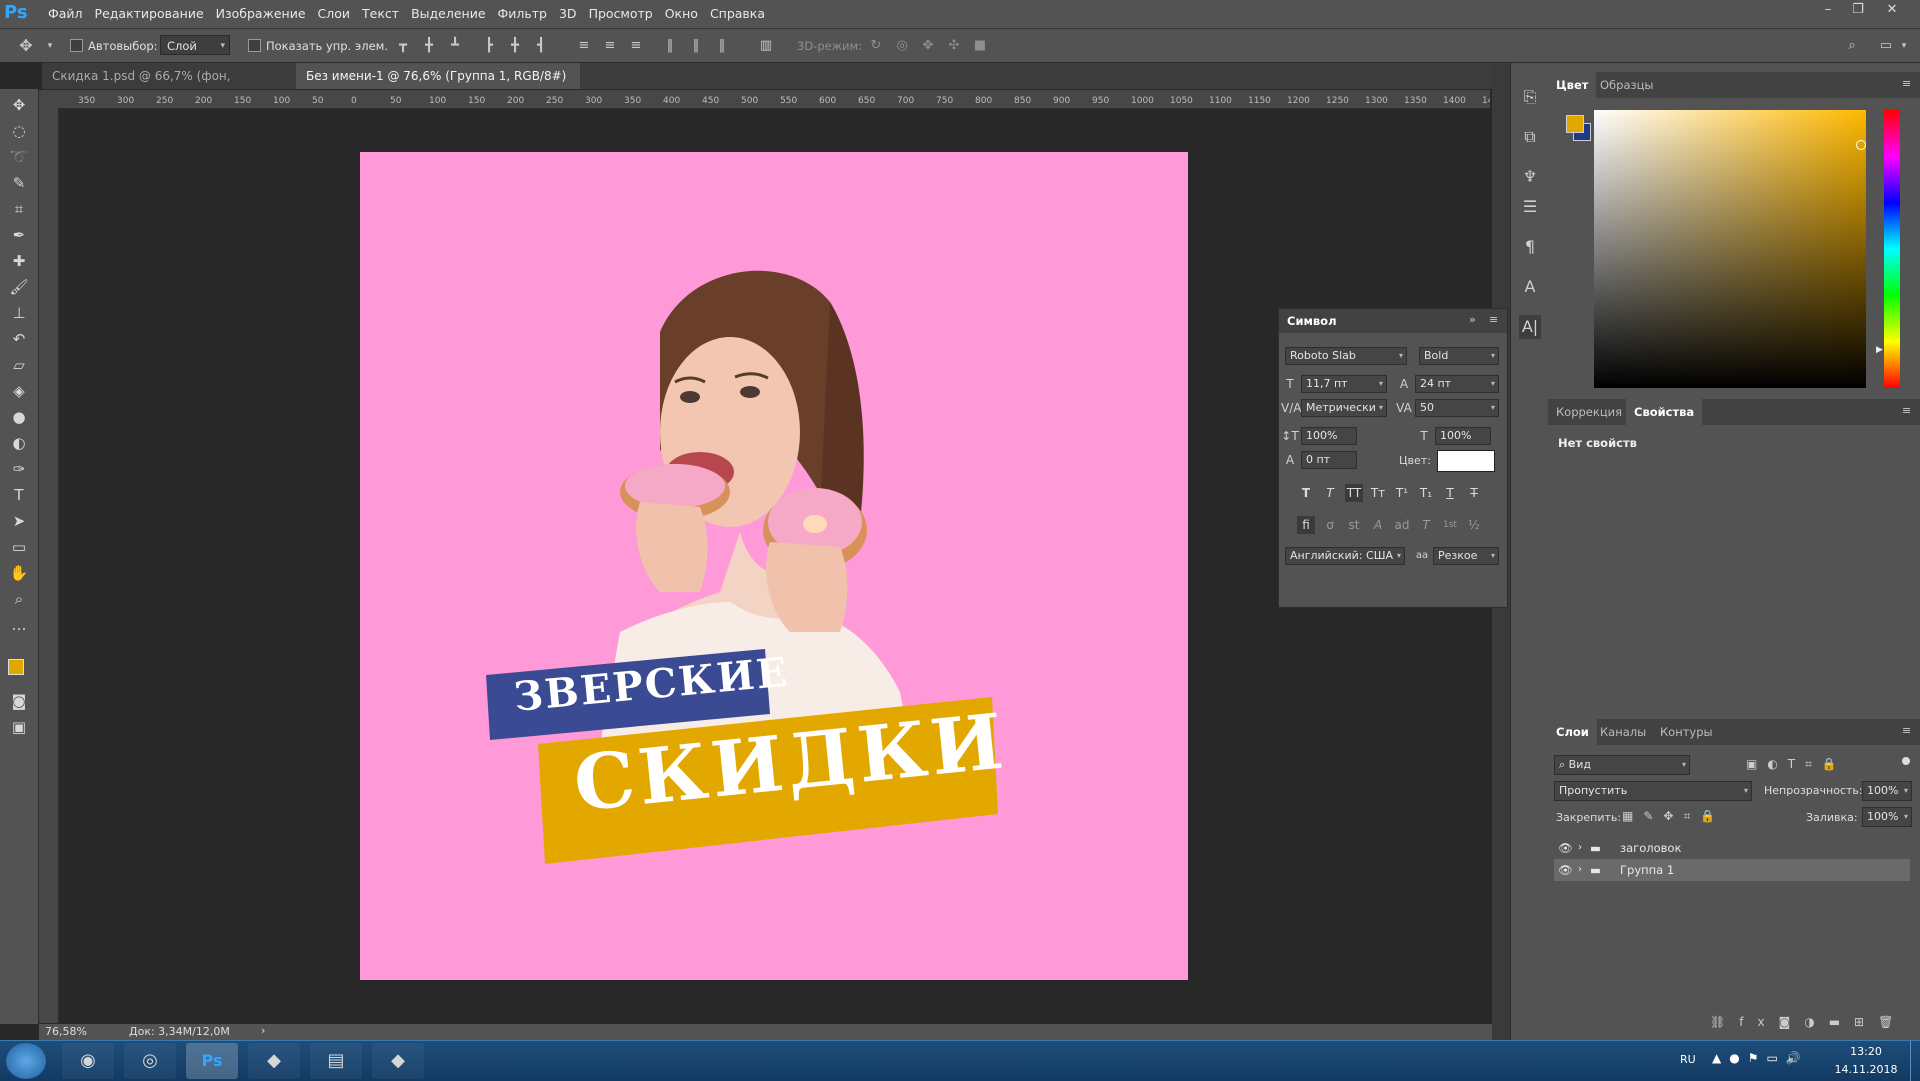 The height and width of the screenshot is (1081, 1920). I want to click on faux-bold-button: T, so click(1306, 493).